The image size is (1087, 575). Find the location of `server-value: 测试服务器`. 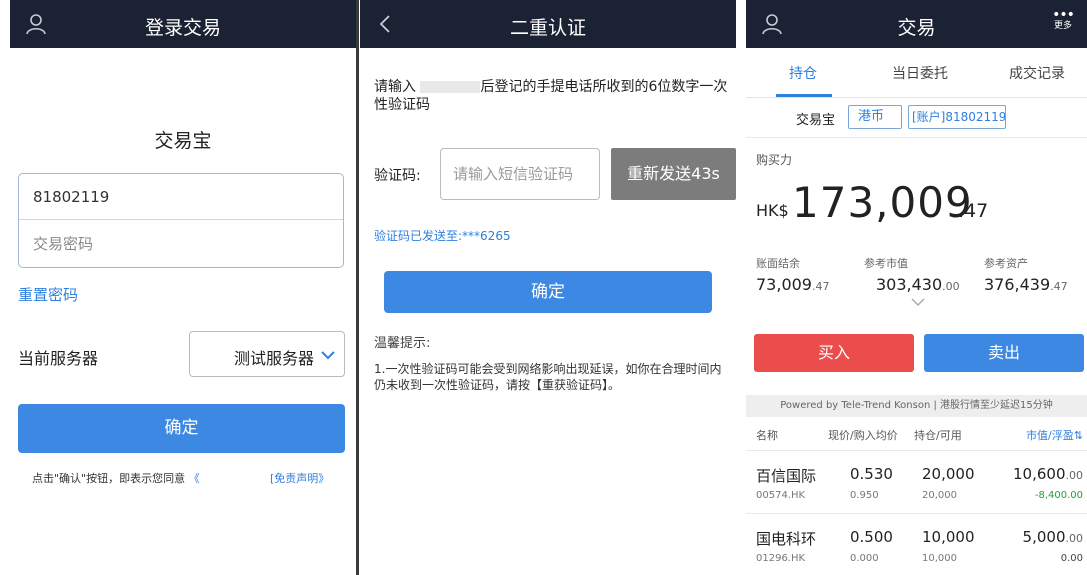

server-value: 测试服务器 is located at coordinates (273, 358).